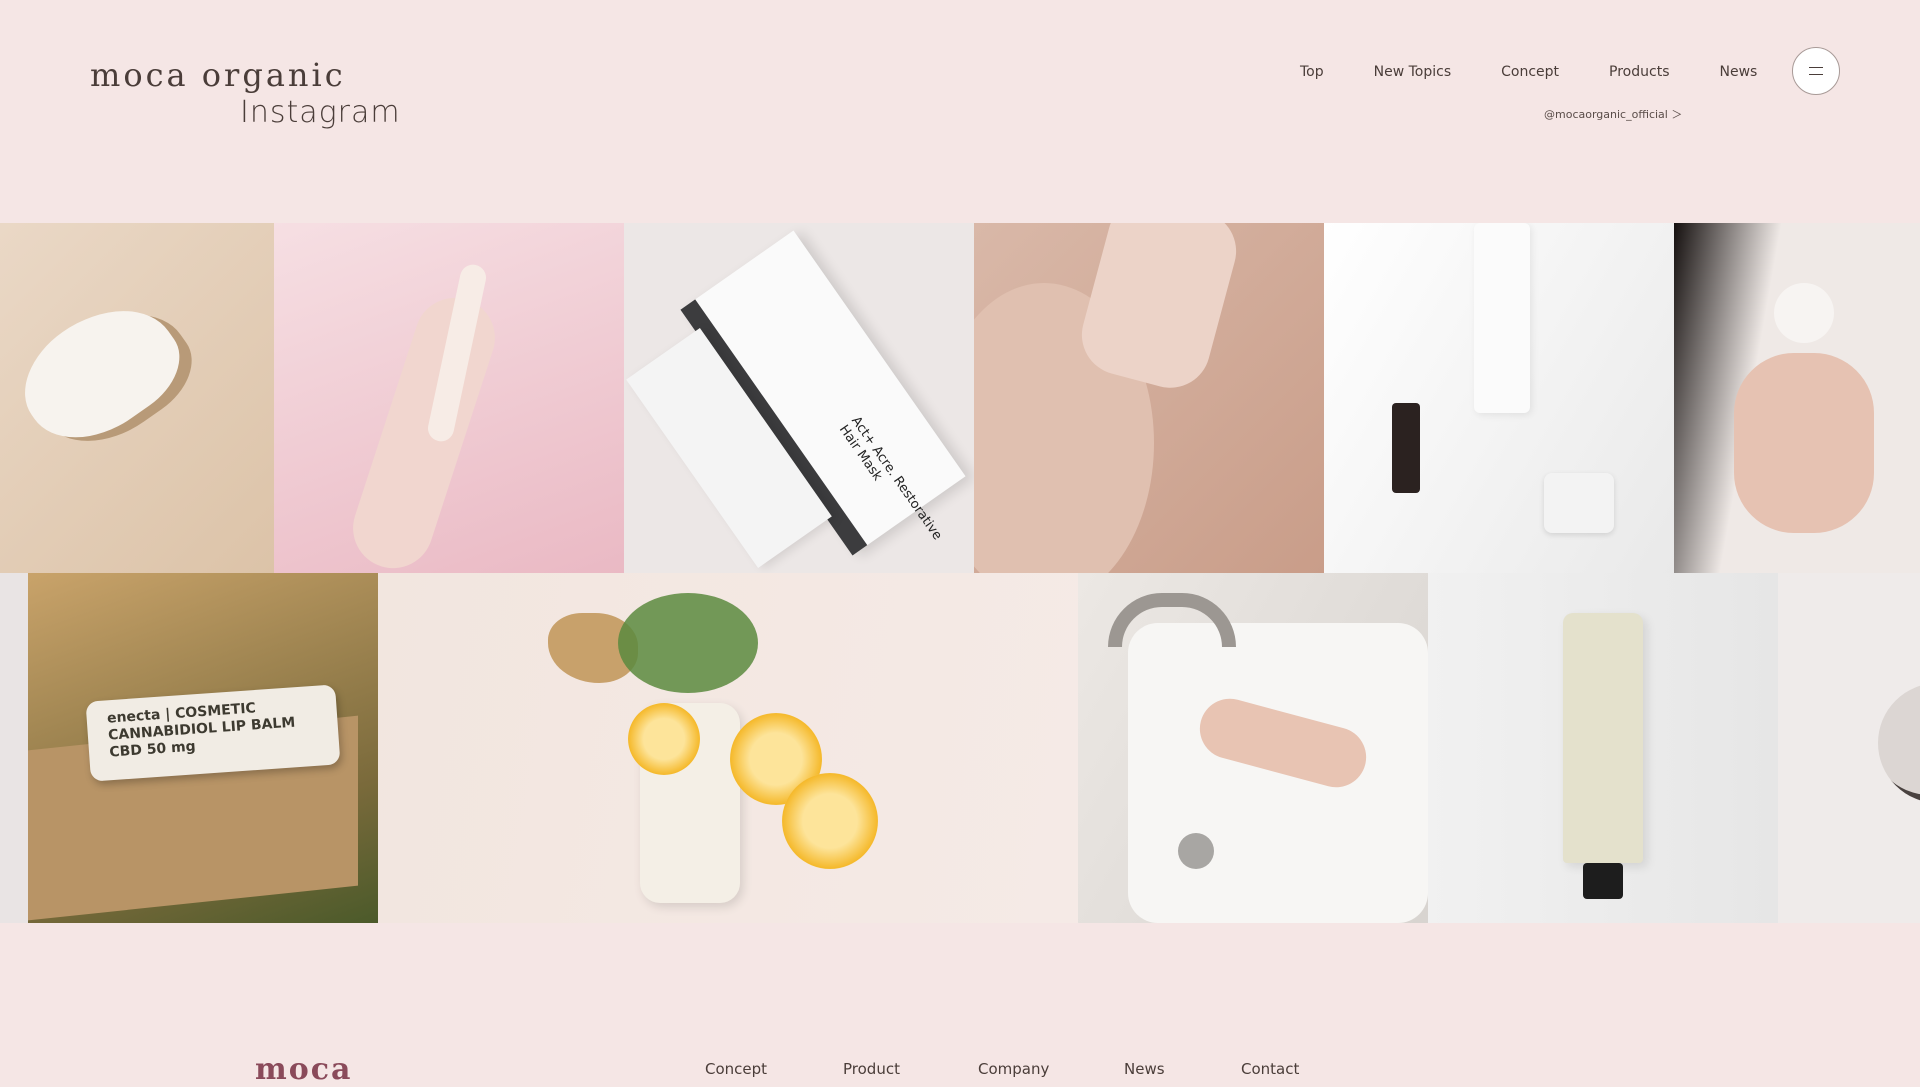 The height and width of the screenshot is (1087, 1920). I want to click on main-nav: Top New Topics Concept Products News, so click(1553, 72).